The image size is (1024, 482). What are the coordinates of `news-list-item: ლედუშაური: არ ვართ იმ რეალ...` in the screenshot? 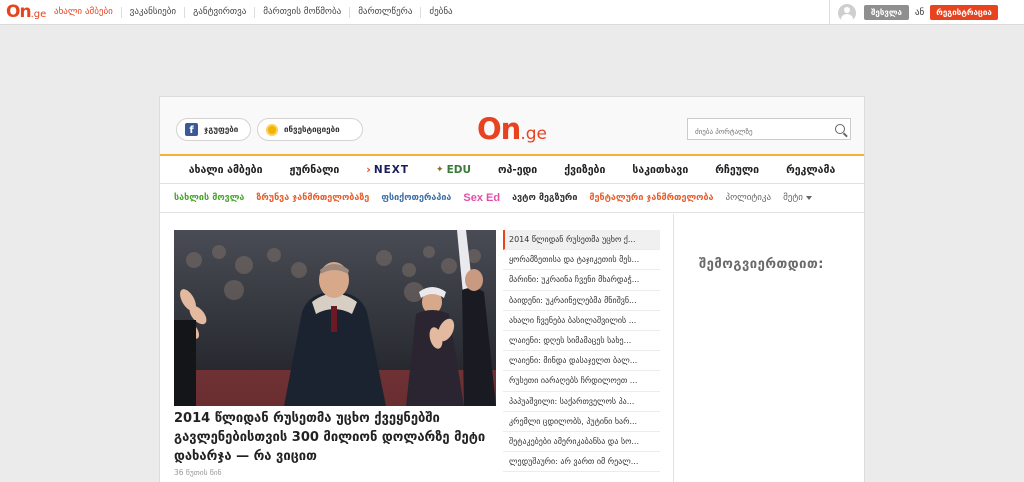 It's located at (581, 462).